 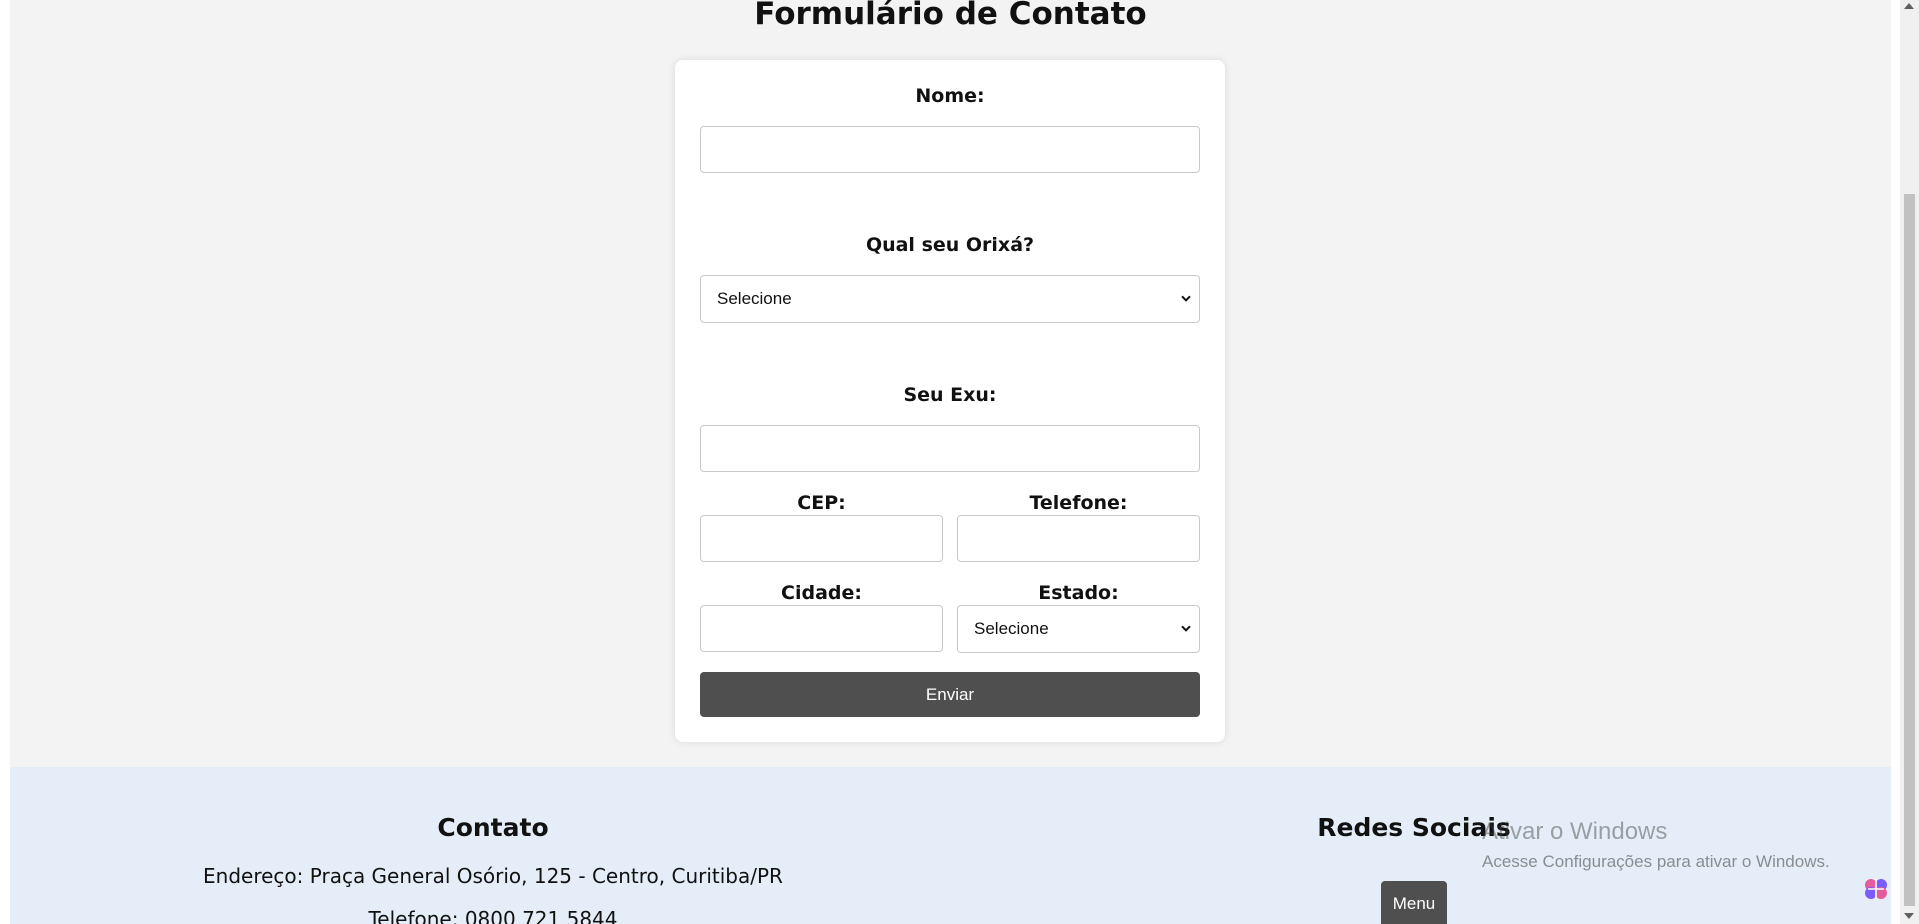 I want to click on estado-label: Estado:, so click(x=1078, y=593).